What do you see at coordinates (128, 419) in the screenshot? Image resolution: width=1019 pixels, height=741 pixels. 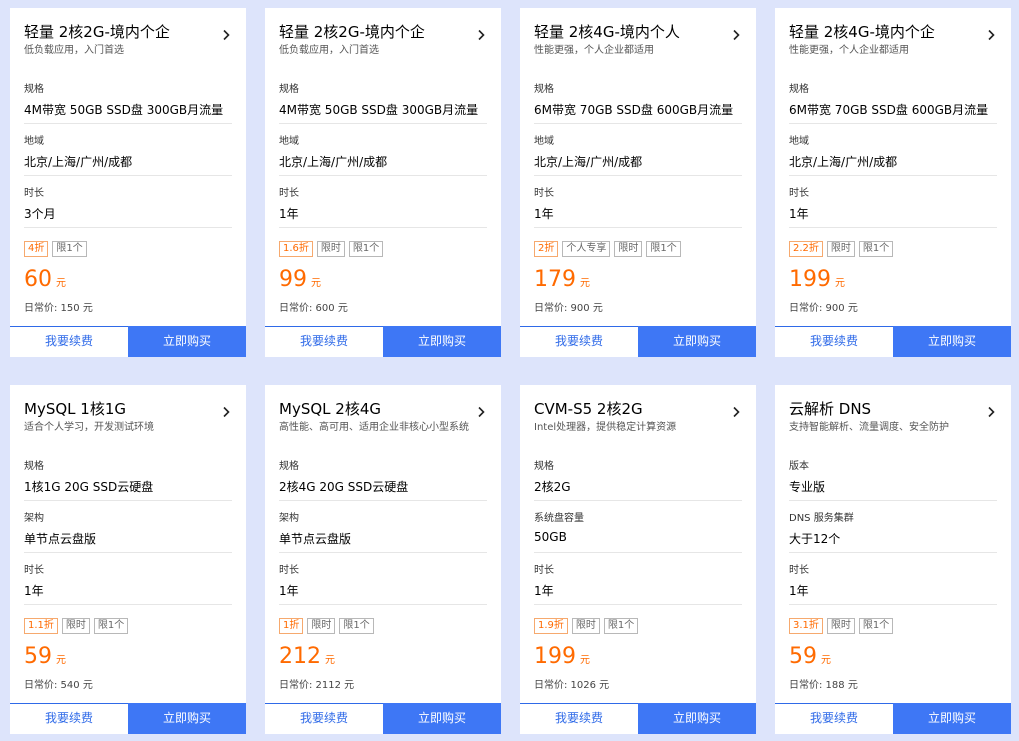 I see `card-header-link: MySQL 1核1G 适合个人学习，开发测试环境` at bounding box center [128, 419].